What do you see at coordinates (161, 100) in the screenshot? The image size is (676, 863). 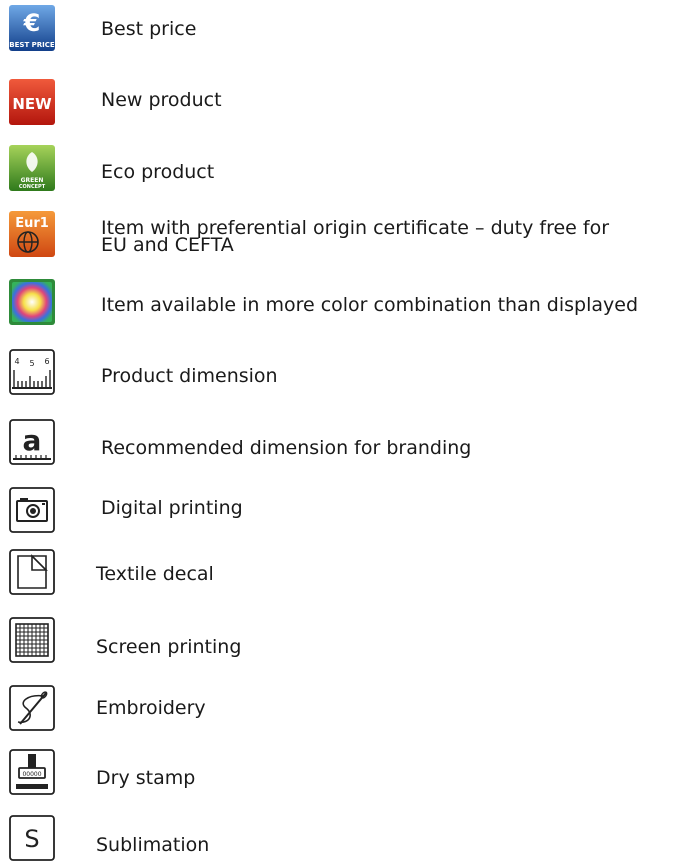 I see `legend-label-new-product: New product` at bounding box center [161, 100].